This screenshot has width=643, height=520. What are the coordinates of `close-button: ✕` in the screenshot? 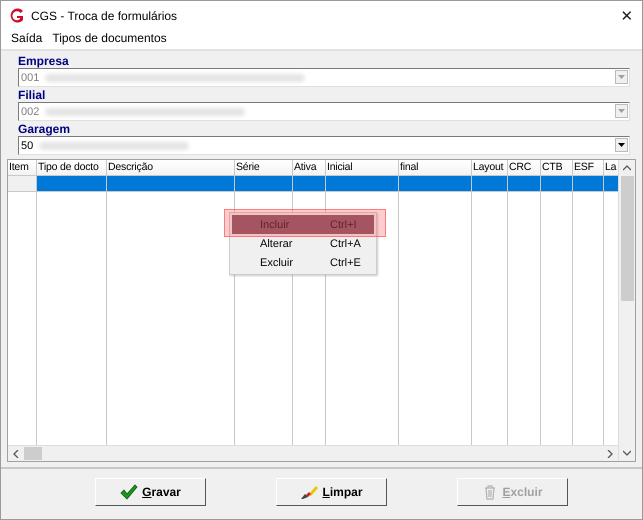 It's located at (627, 16).